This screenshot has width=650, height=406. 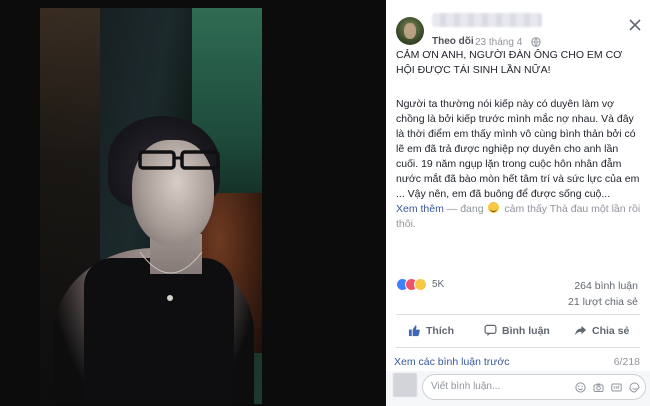 I want to click on see-more-link: Xem thêm, so click(x=420, y=209).